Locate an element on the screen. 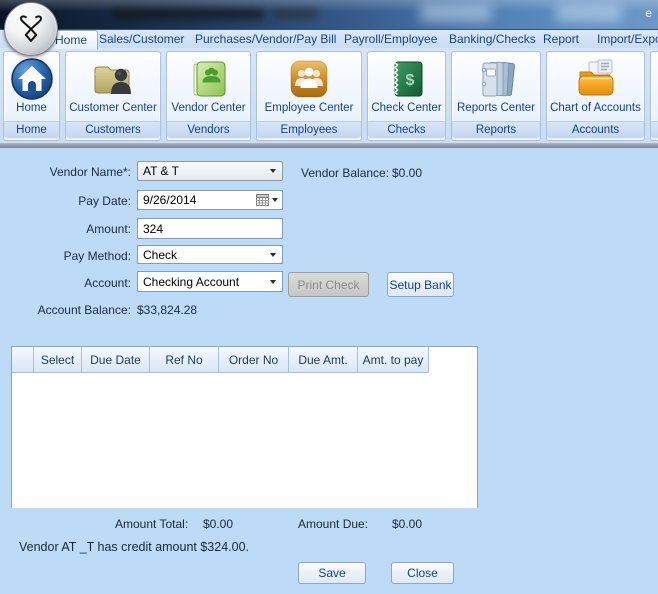  print-check-button: Print Check is located at coordinates (328, 284).